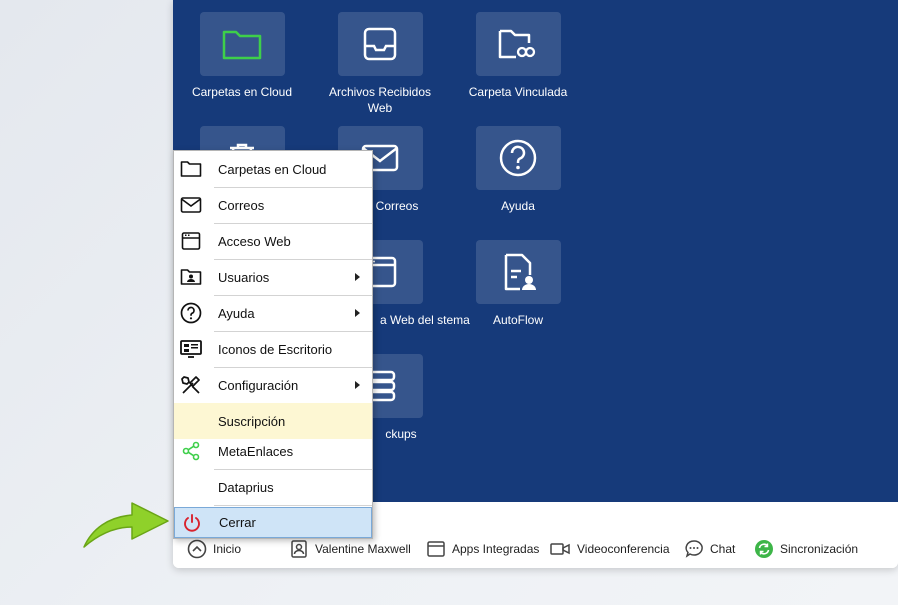 The image size is (898, 605). I want to click on chat-button: Chat, so click(709, 549).